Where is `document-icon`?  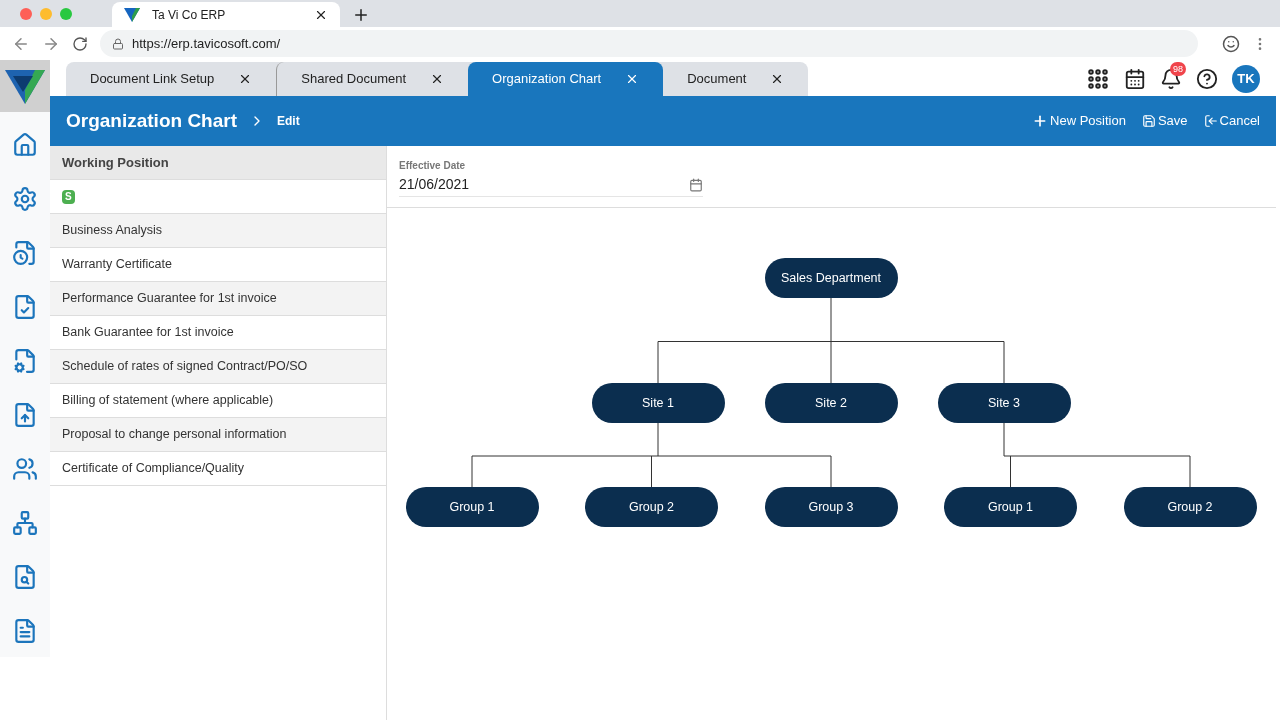
document-icon is located at coordinates (25, 631).